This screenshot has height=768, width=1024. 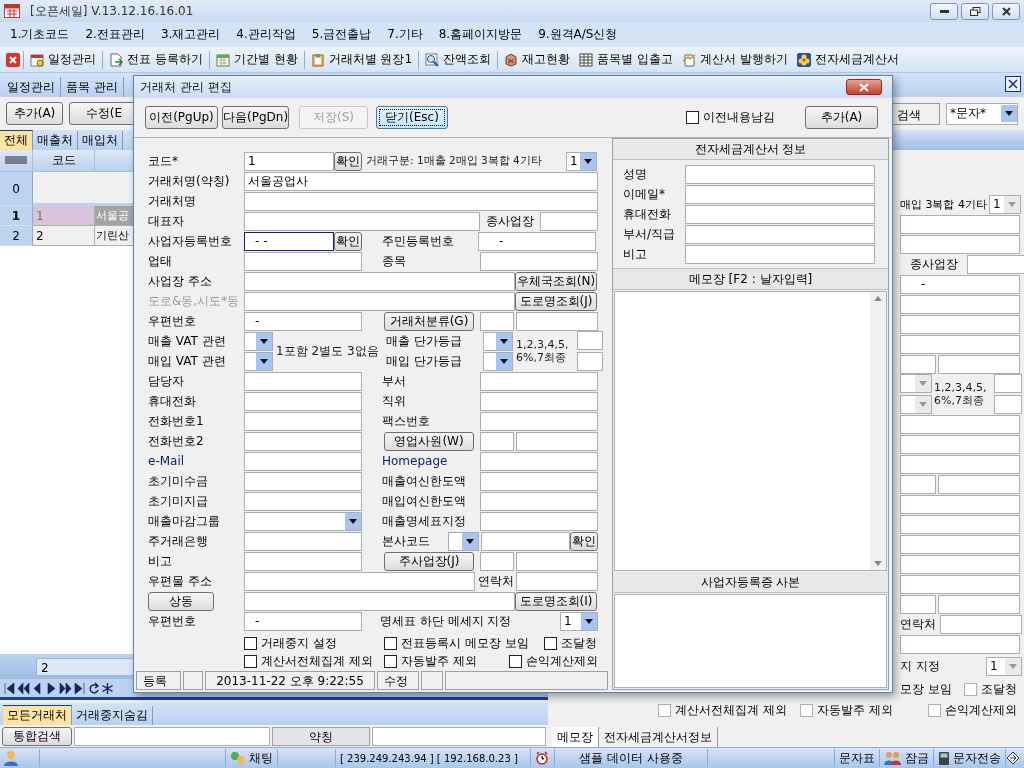 What do you see at coordinates (34, 113) in the screenshot?
I see `add-button: 추가(A)` at bounding box center [34, 113].